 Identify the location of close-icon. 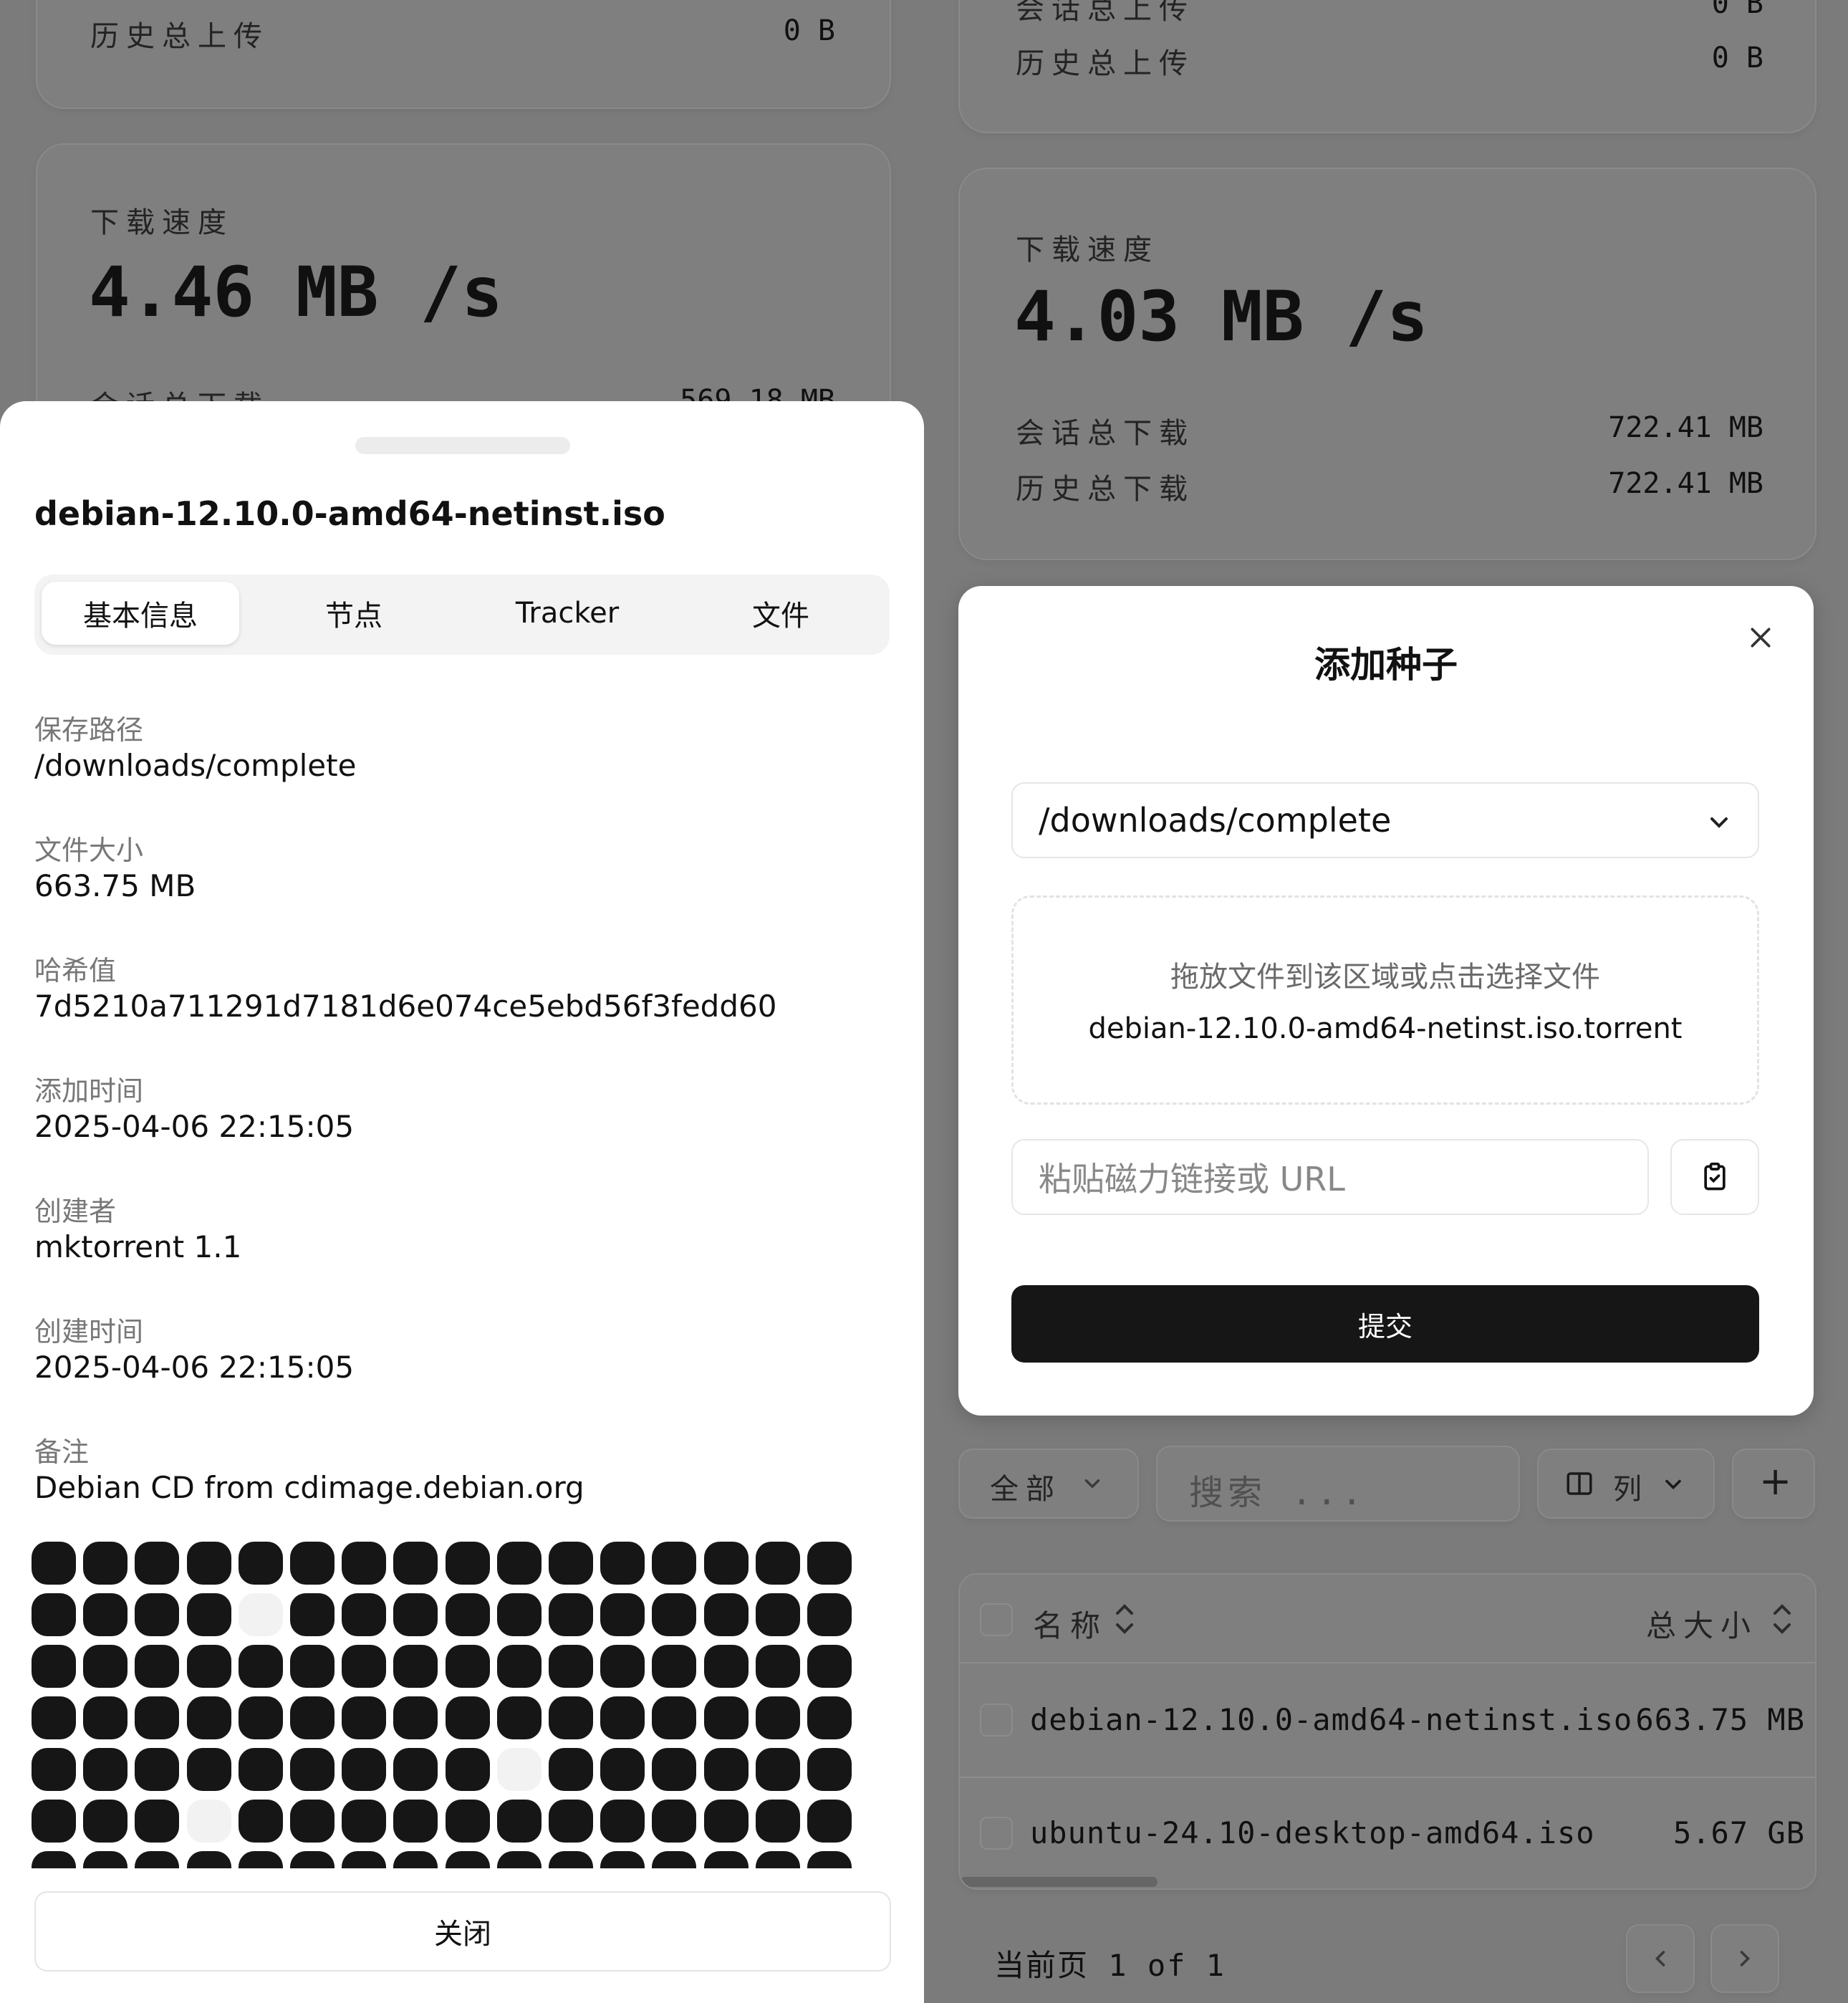
(1760, 637).